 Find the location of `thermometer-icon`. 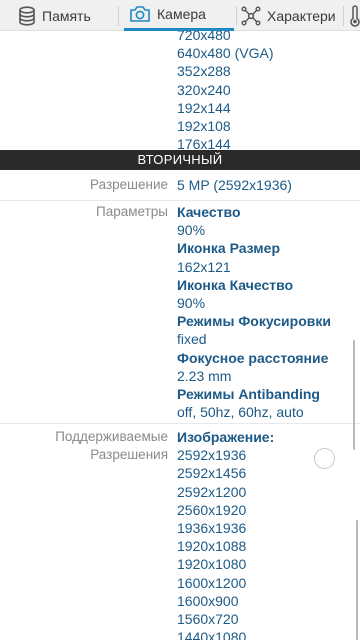

thermometer-icon is located at coordinates (354, 15).